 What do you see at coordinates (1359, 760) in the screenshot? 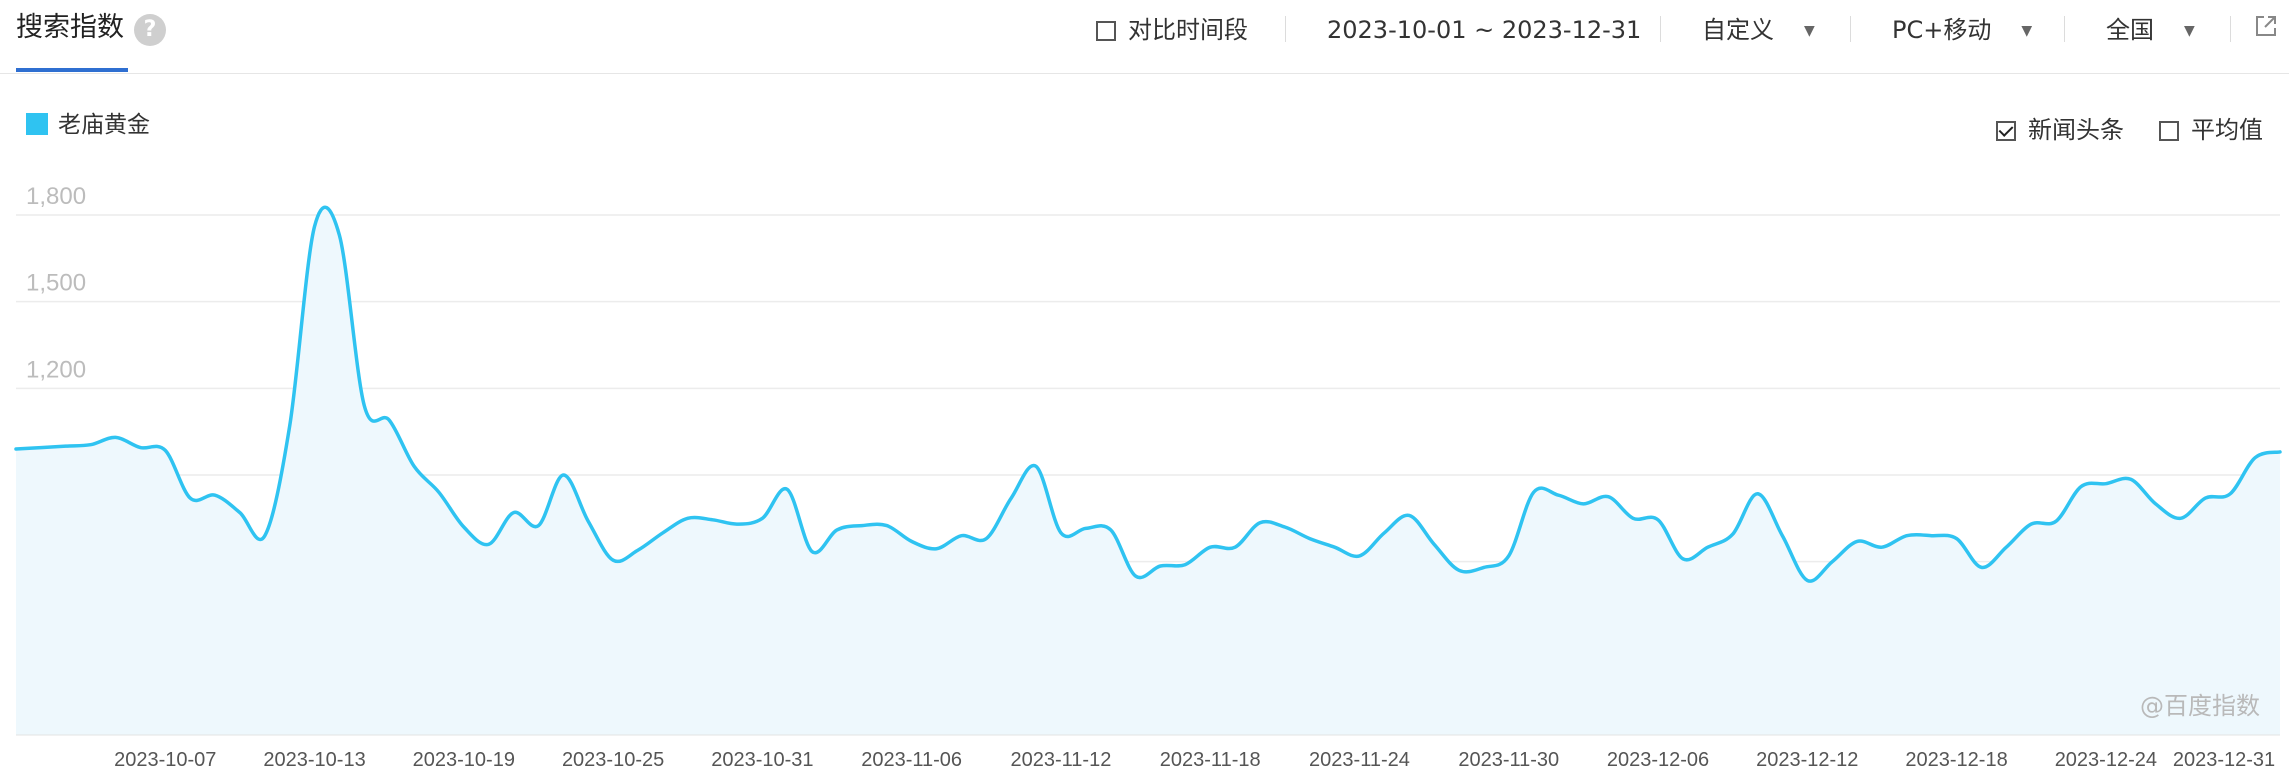
I see `x-tick-label: 2023-11-24` at bounding box center [1359, 760].